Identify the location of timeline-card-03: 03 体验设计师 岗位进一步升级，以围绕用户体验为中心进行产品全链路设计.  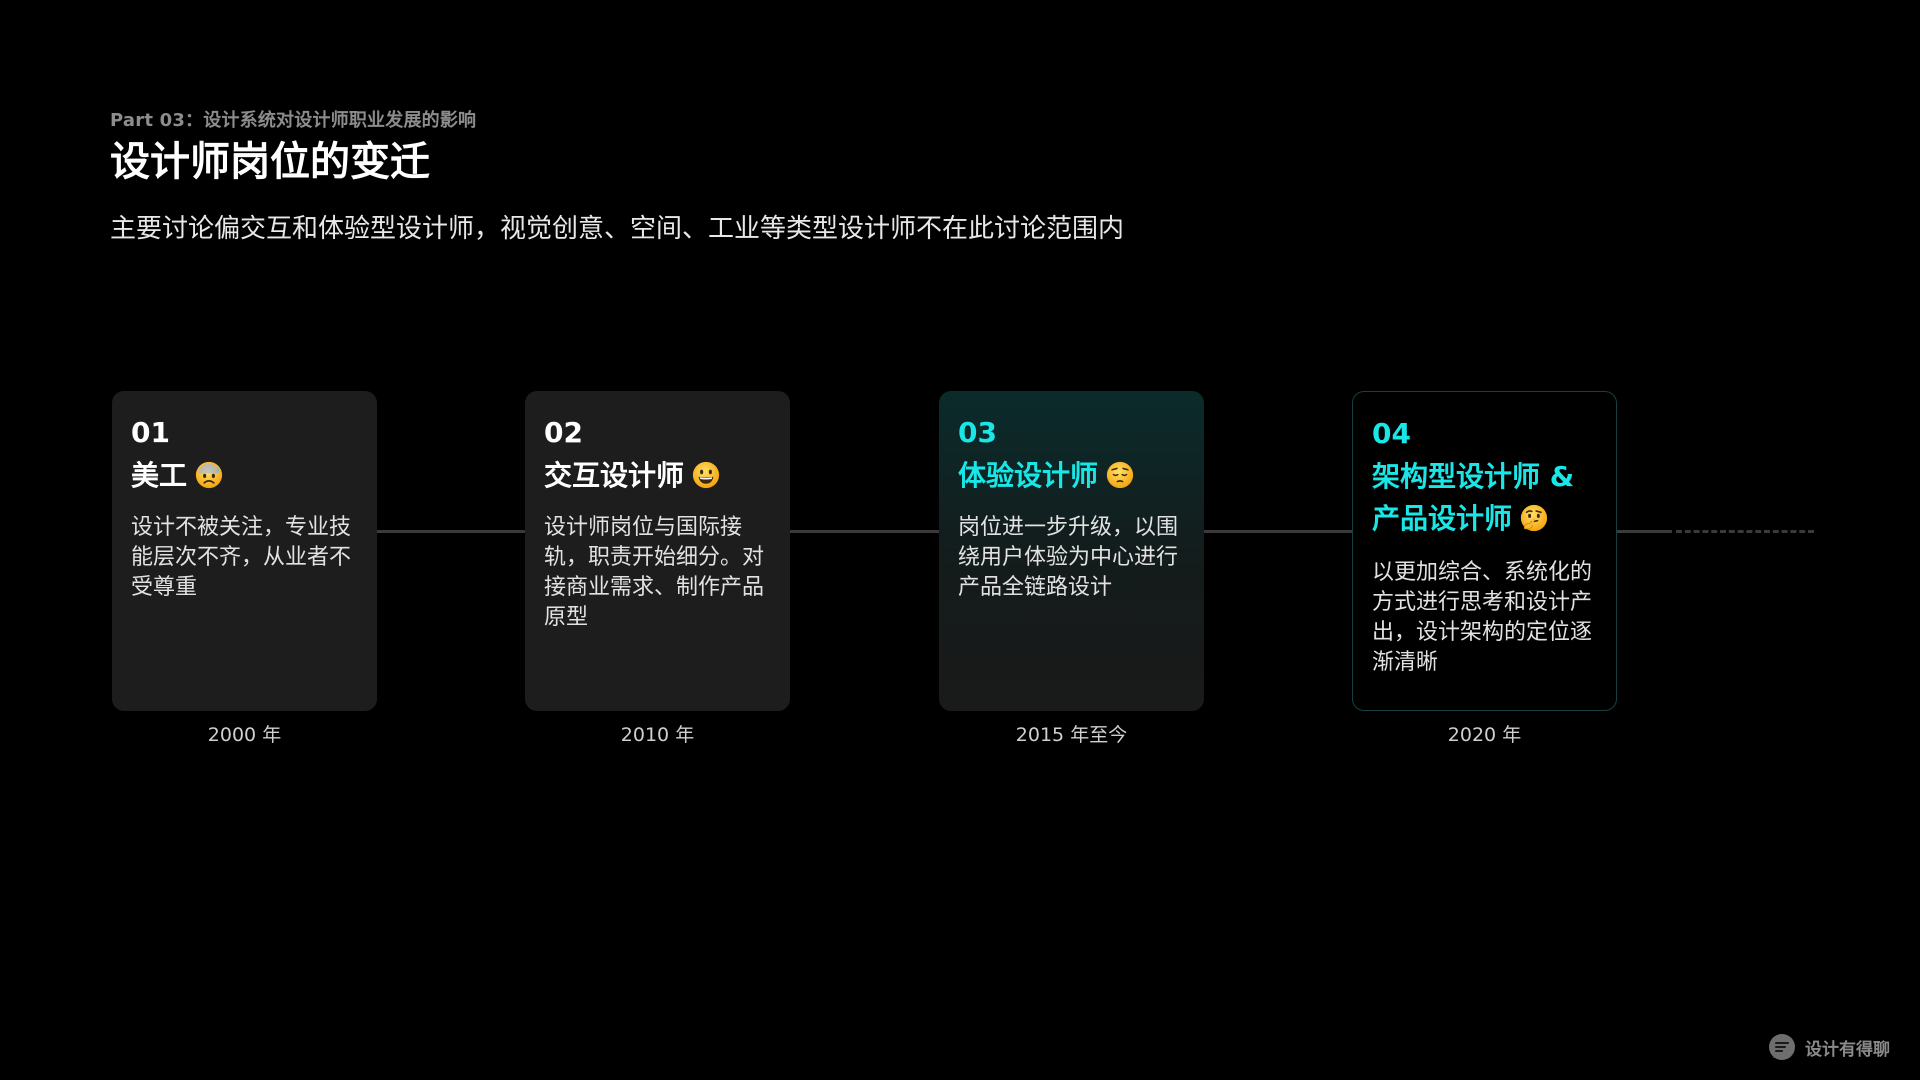
(1071, 551).